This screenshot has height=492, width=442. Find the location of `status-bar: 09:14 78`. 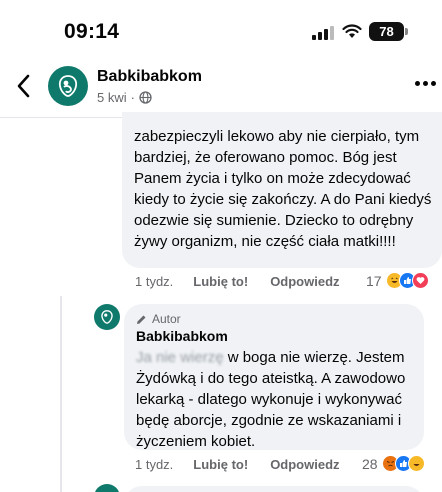

status-bar: 09:14 78 is located at coordinates (221, 29).